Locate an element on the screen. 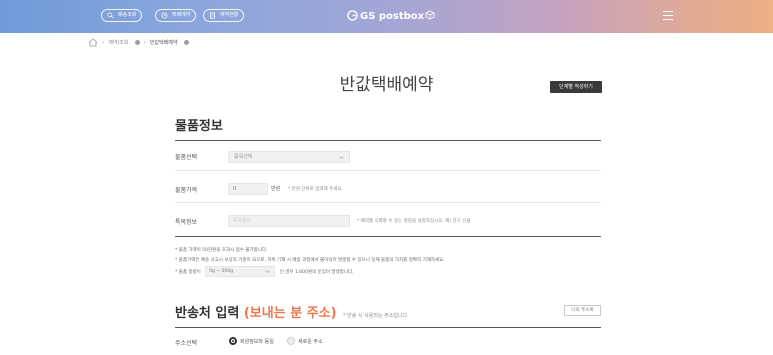 The height and width of the screenshot is (355, 773). book-delivery-label: 택배예약 is located at coordinates (181, 15).